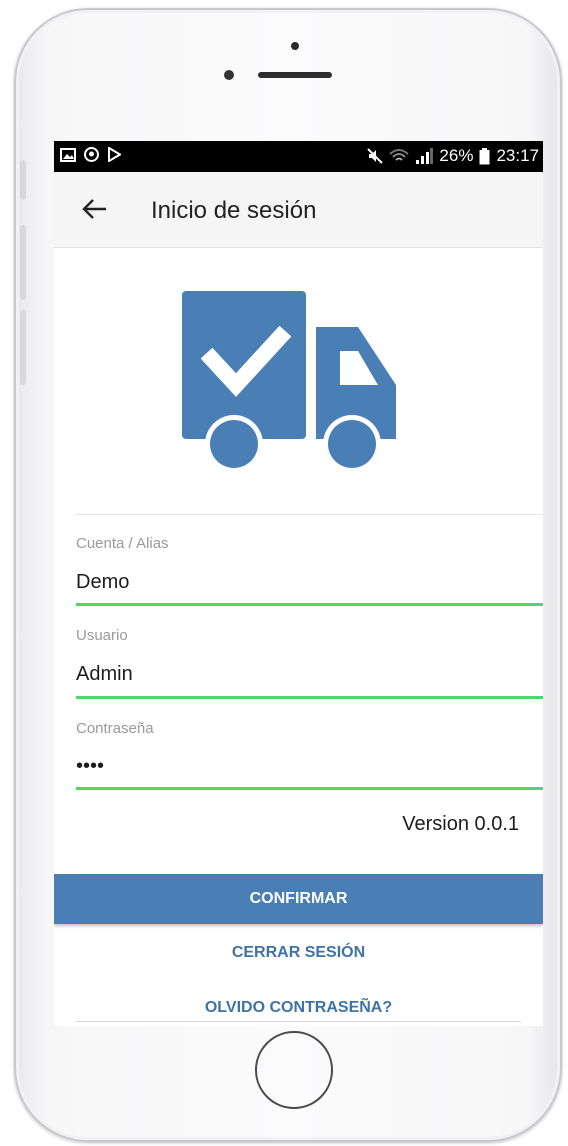 Image resolution: width=568 pixels, height=1146 pixels. What do you see at coordinates (460, 824) in the screenshot?
I see `version-label: Version 0.0.1` at bounding box center [460, 824].